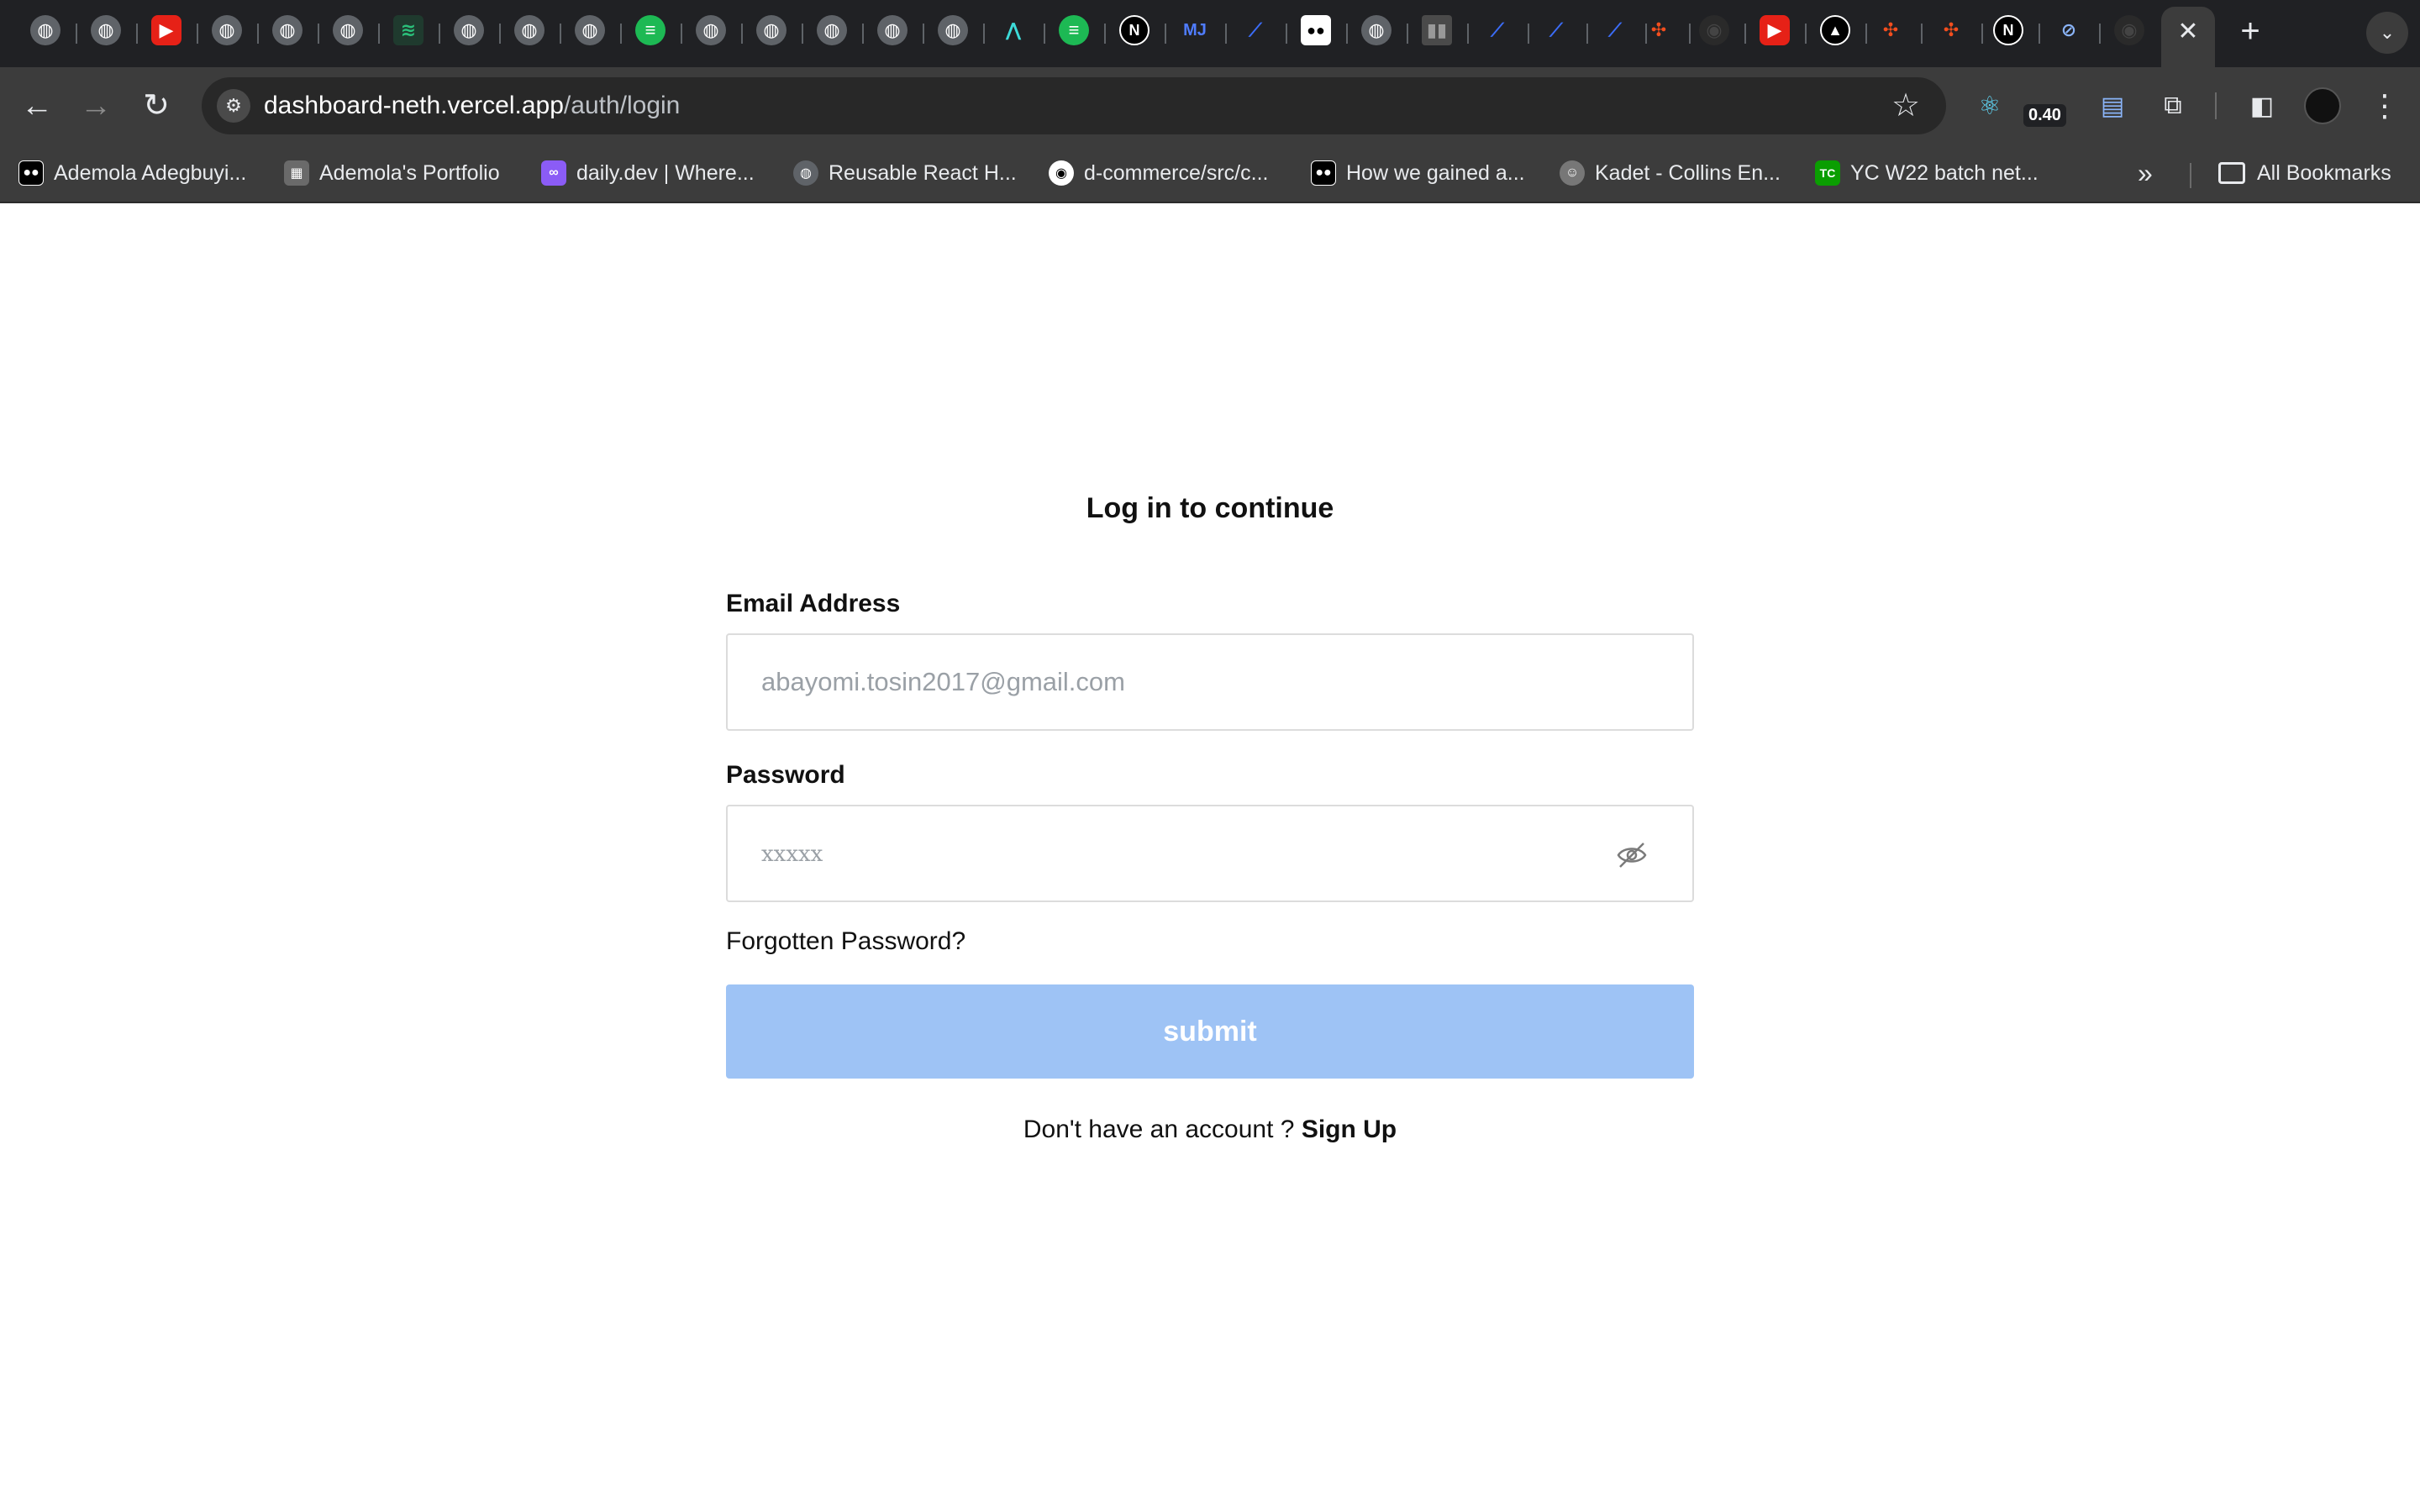 This screenshot has height=1512, width=2420. I want to click on forward-button: →, so click(96, 106).